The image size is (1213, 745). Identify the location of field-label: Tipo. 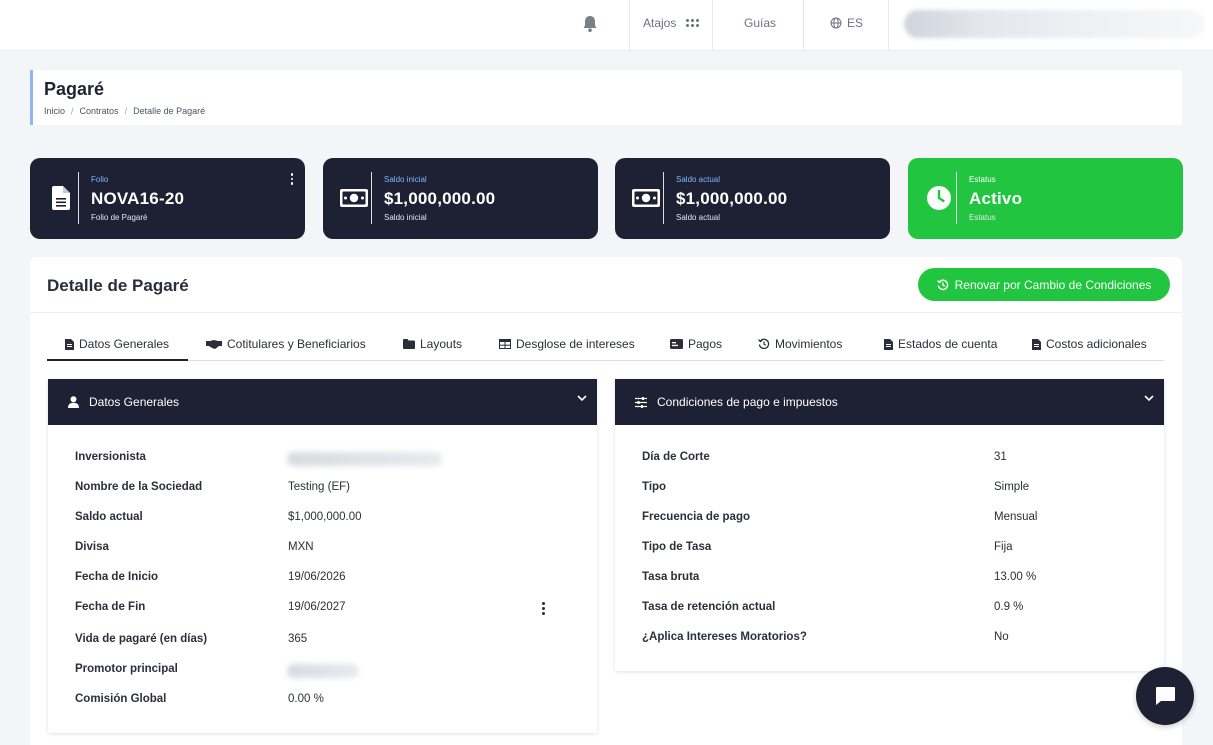
(654, 487).